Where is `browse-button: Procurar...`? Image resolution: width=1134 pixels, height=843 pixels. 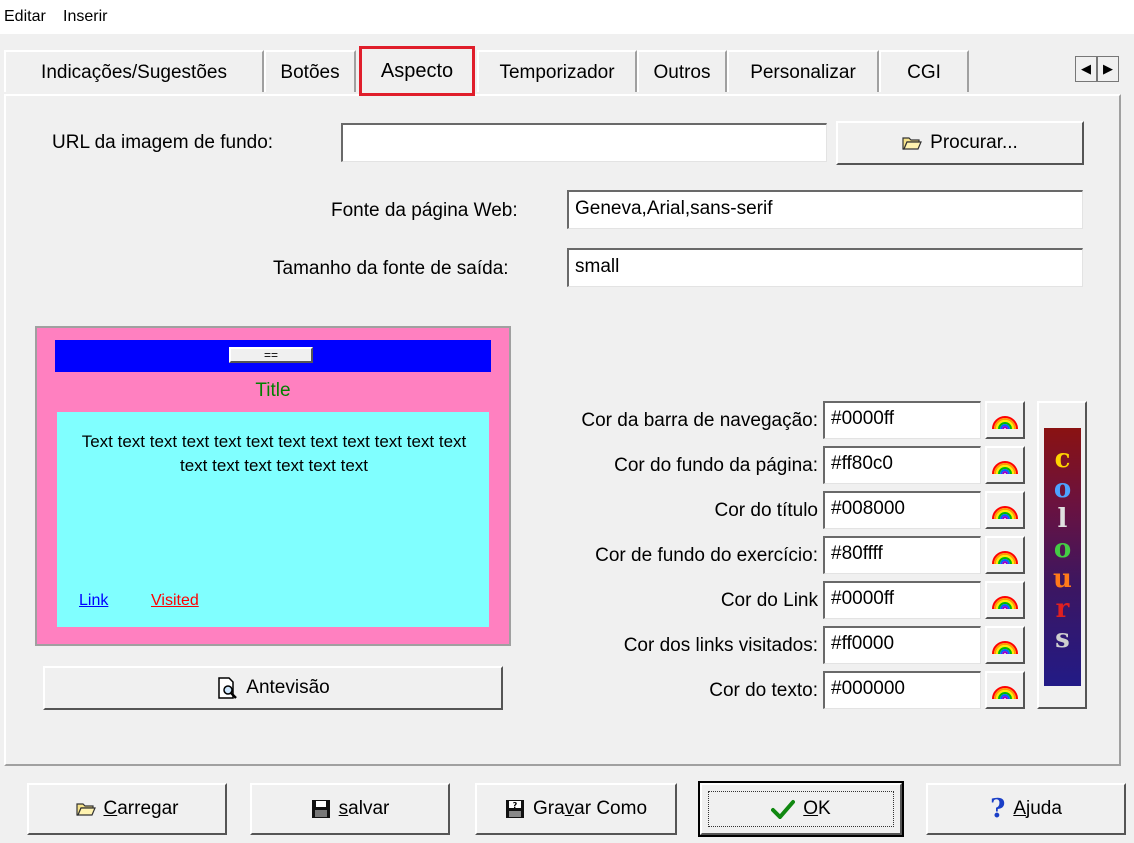
browse-button: Procurar... is located at coordinates (960, 143).